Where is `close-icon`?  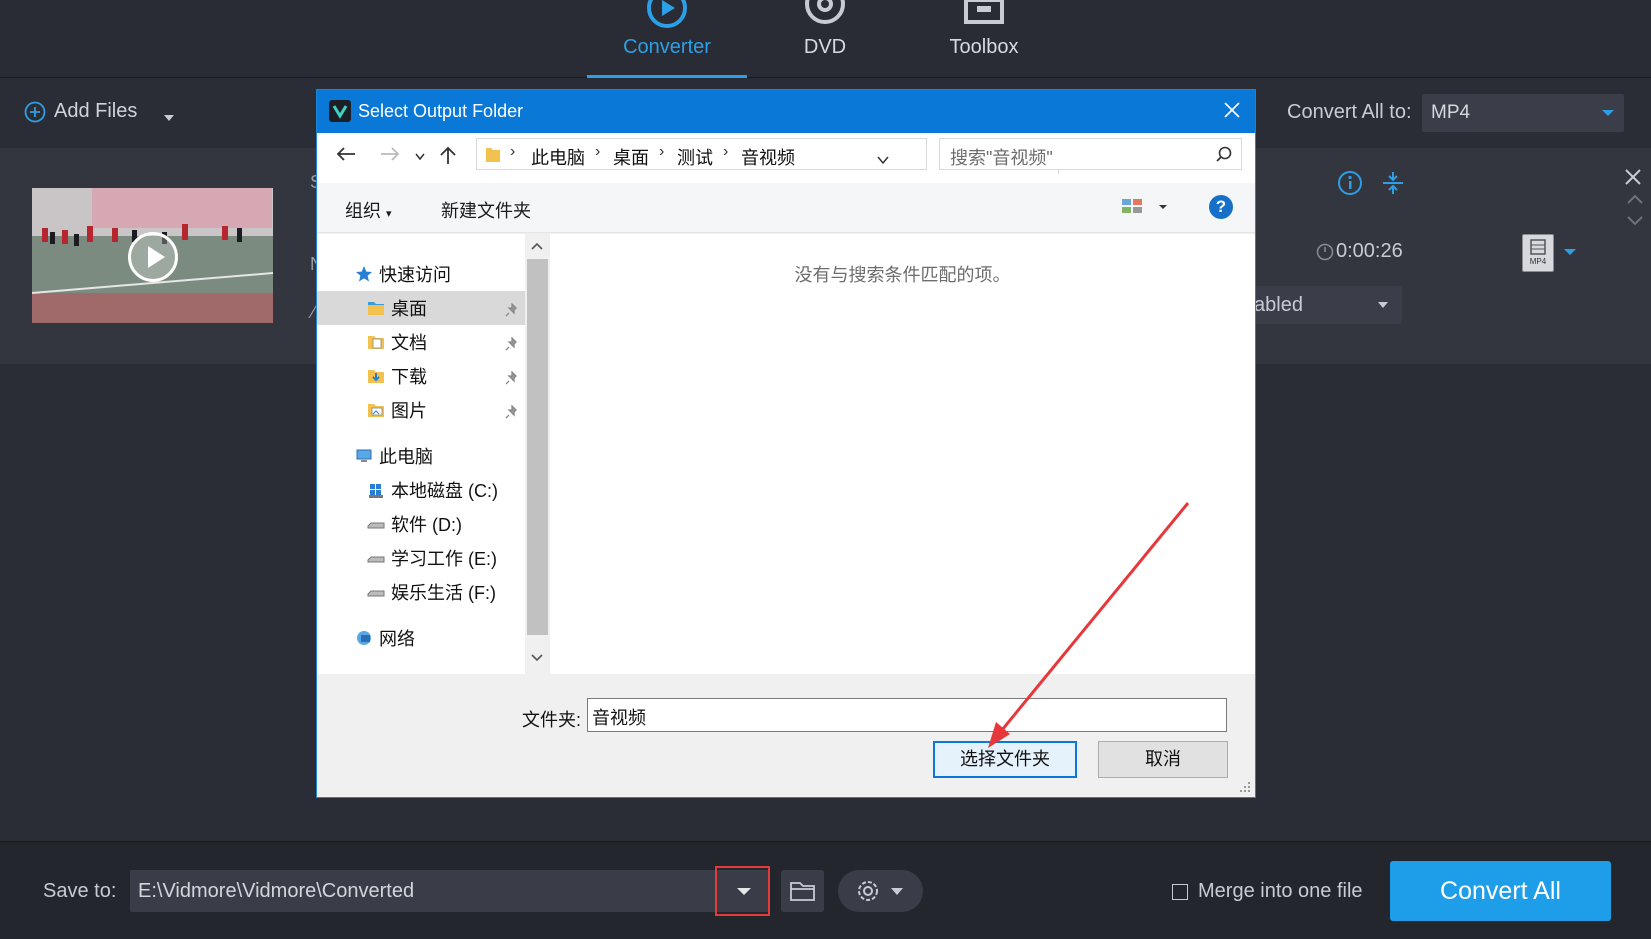
close-icon is located at coordinates (1232, 112).